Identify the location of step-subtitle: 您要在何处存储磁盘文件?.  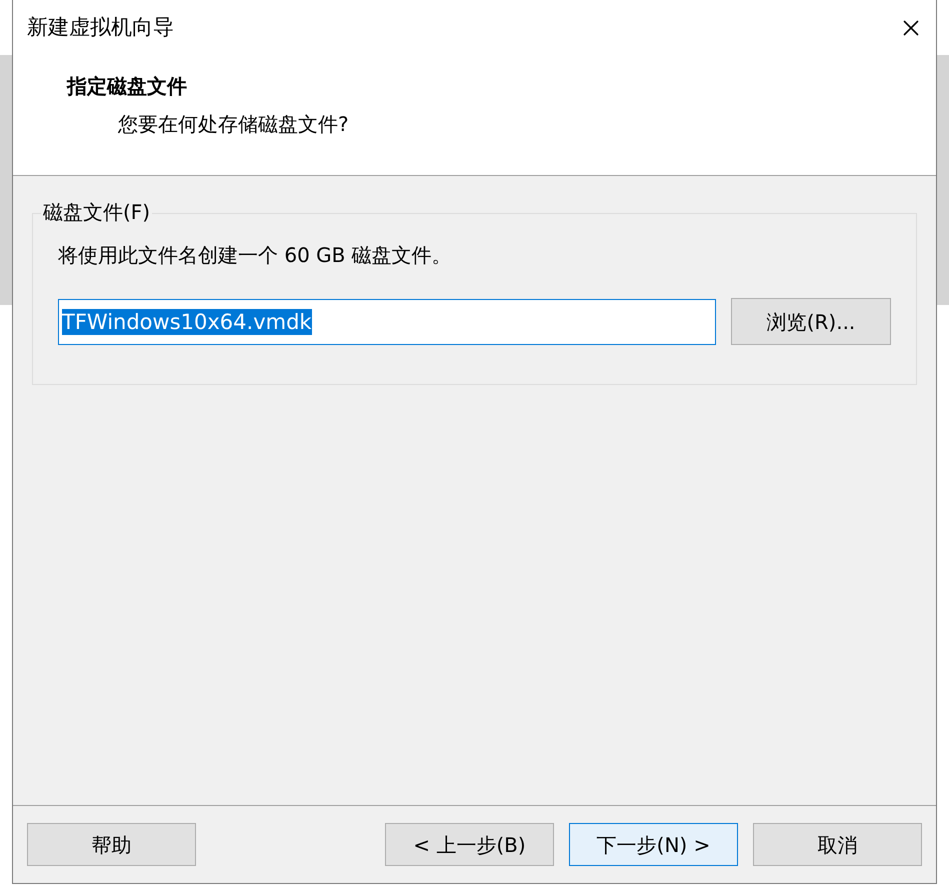
(233, 124).